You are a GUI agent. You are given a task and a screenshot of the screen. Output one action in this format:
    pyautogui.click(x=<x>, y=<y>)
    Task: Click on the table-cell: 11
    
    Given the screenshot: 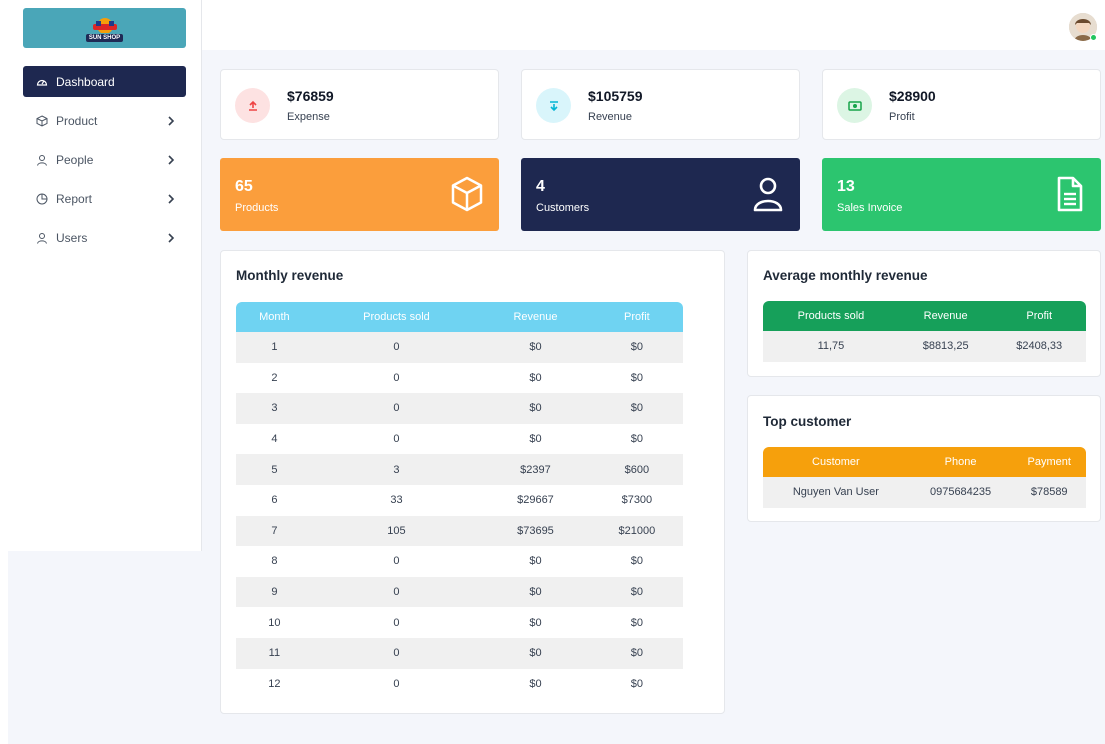 What is the action you would take?
    pyautogui.click(x=274, y=653)
    